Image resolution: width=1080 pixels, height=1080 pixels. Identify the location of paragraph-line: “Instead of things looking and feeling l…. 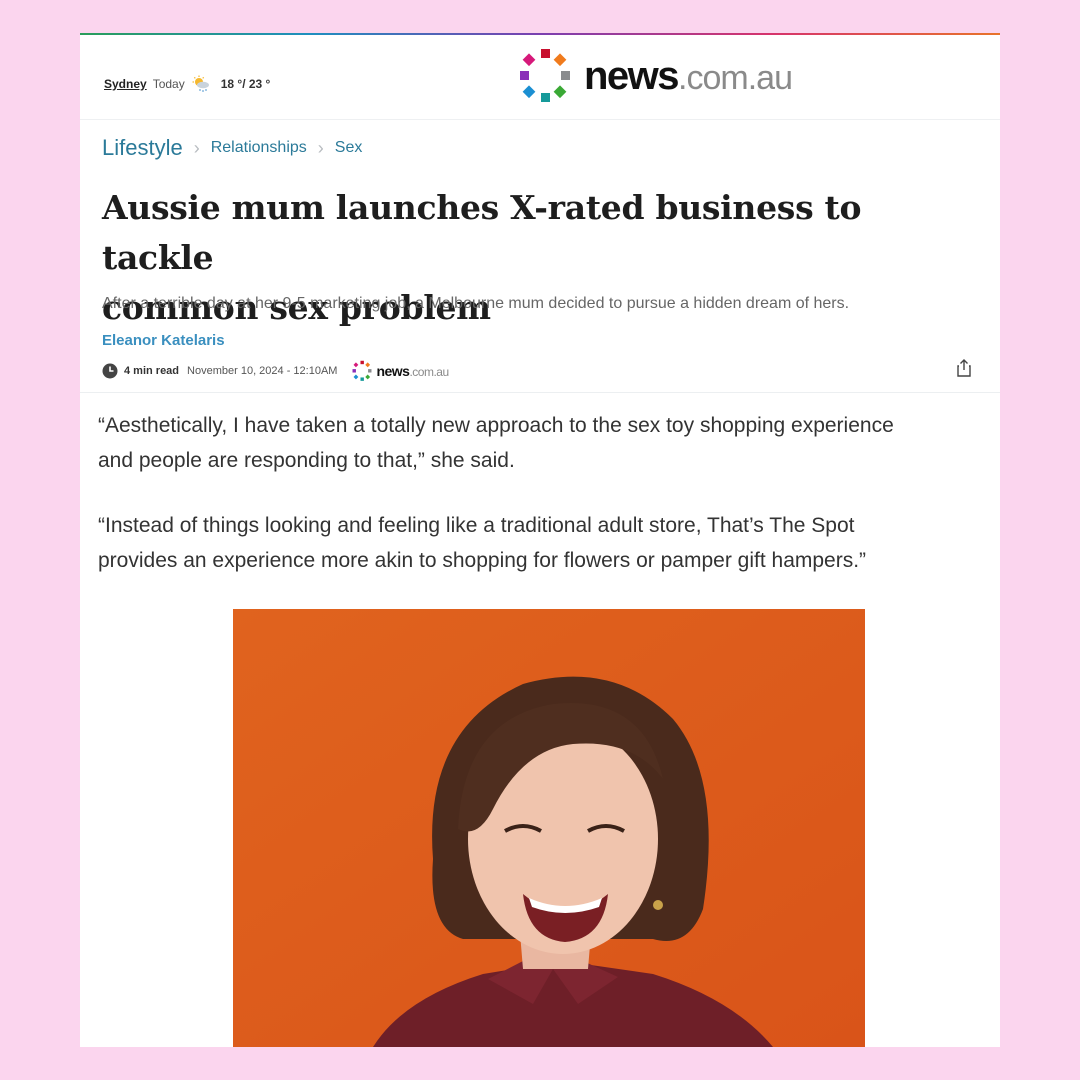
(476, 525).